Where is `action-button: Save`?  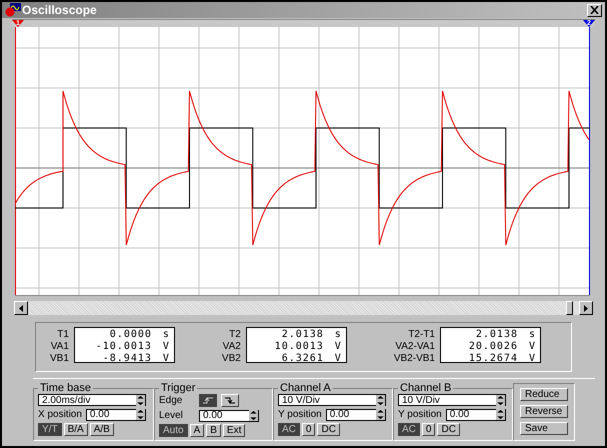 action-button: Save is located at coordinates (544, 428).